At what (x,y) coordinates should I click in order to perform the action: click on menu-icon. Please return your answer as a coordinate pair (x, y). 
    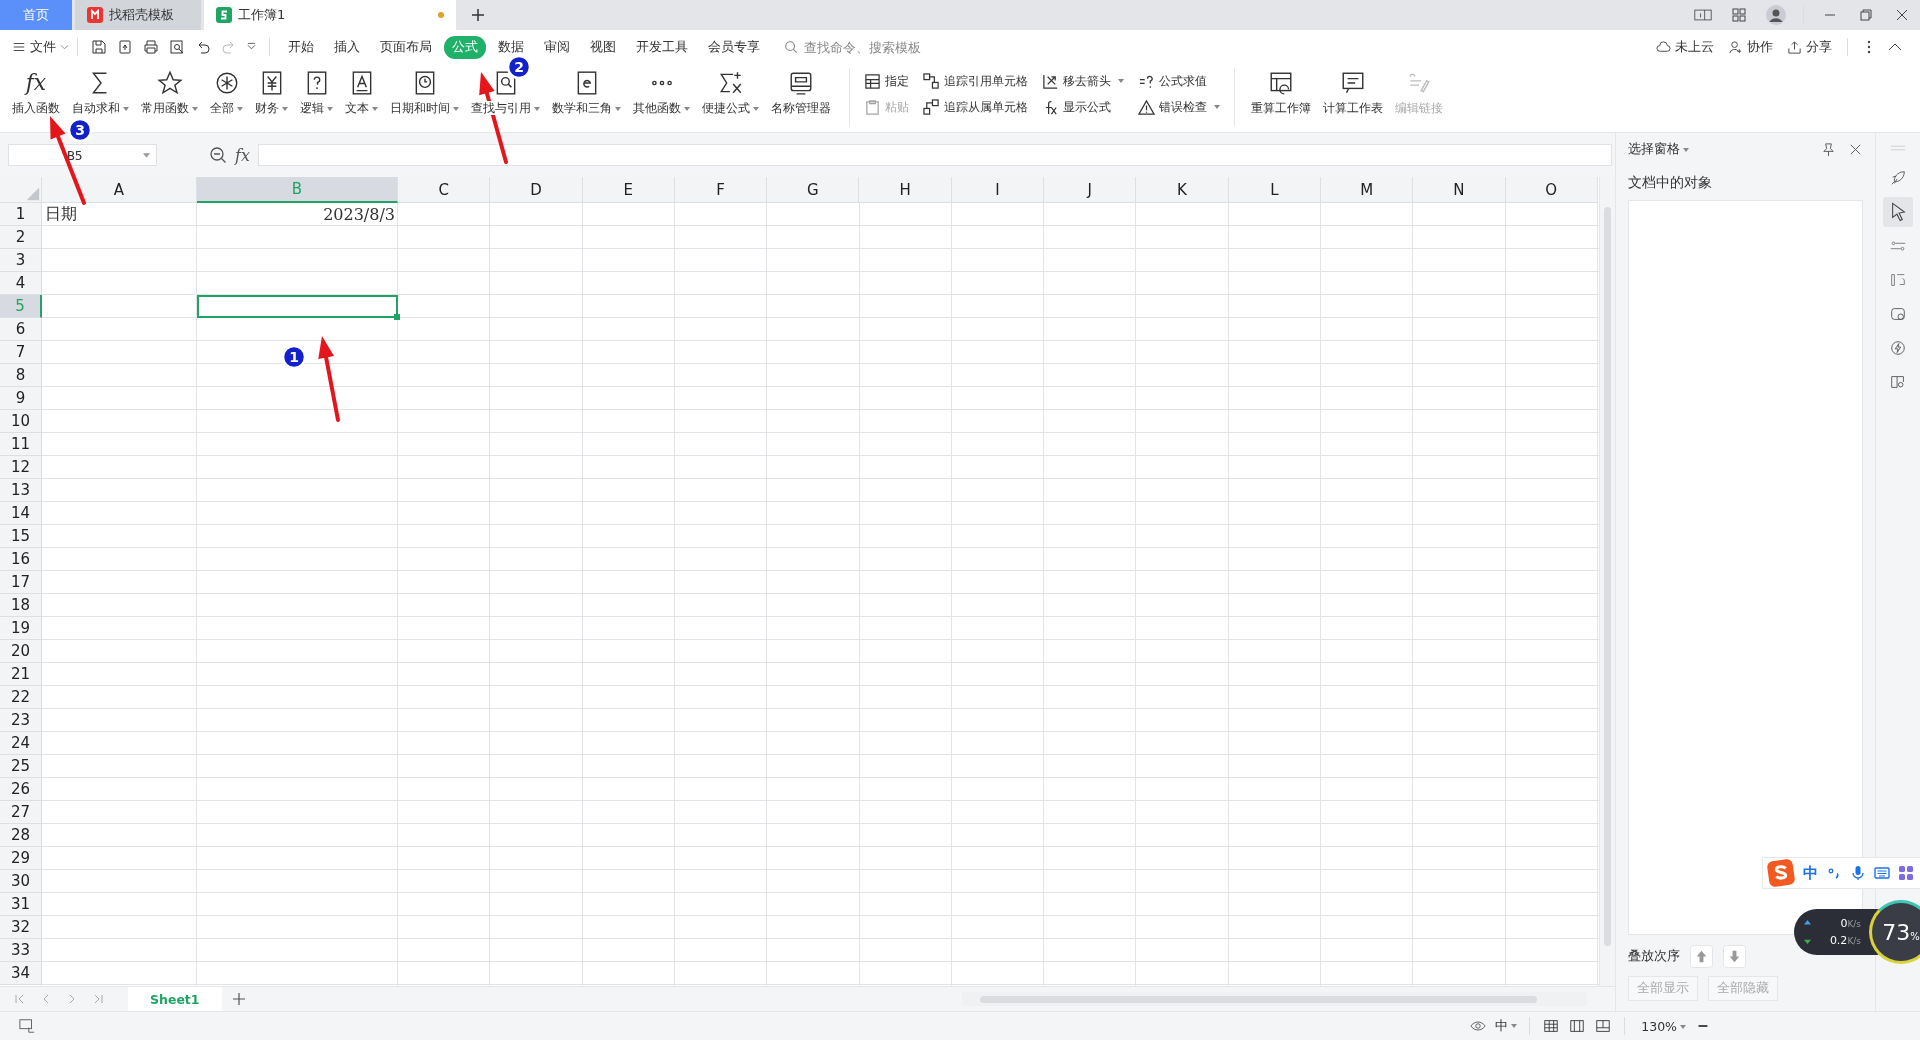
    Looking at the image, I should click on (19, 47).